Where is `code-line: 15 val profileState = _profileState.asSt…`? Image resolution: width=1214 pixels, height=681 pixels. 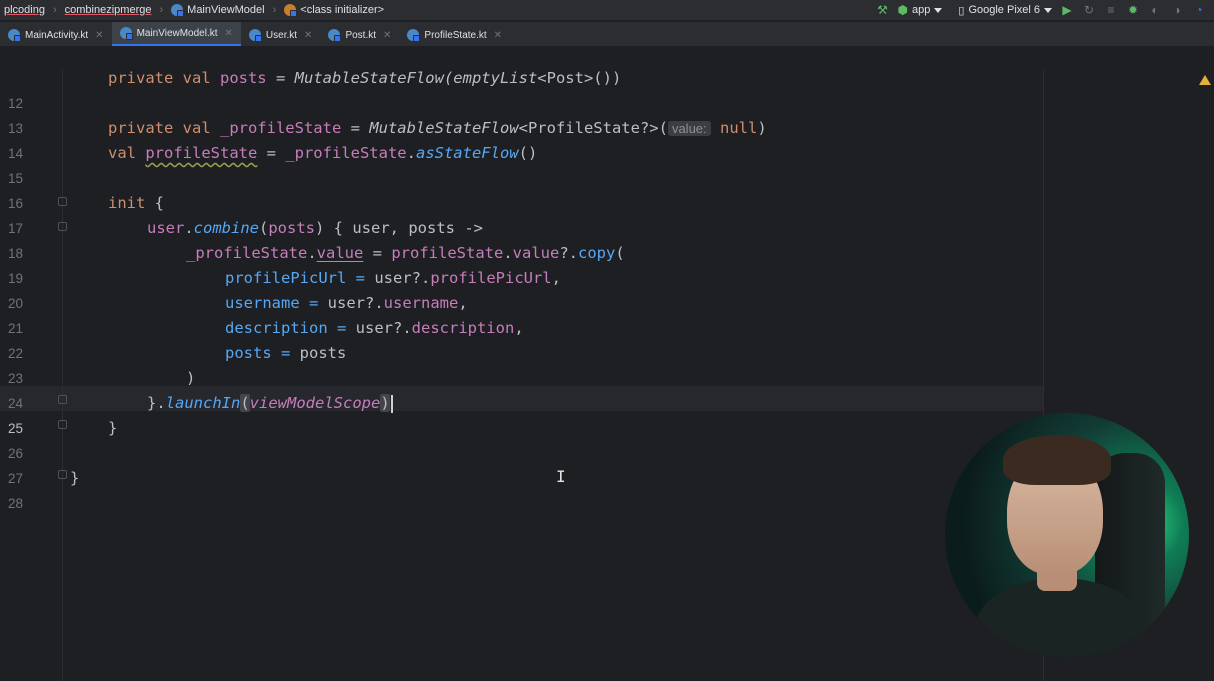
code-line: 15 val profileState = _profileState.asSt… is located at coordinates (520, 163).